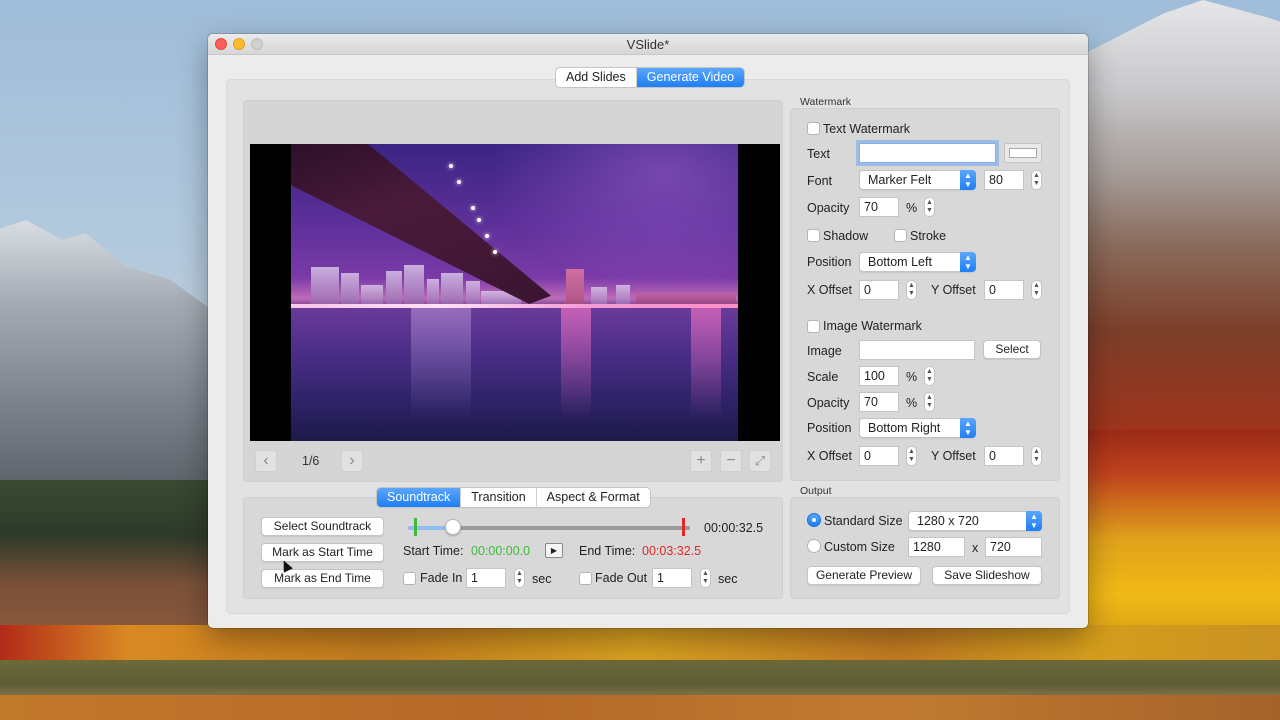 This screenshot has height=720, width=1280. I want to click on page-indicator: 1/6, so click(311, 461).